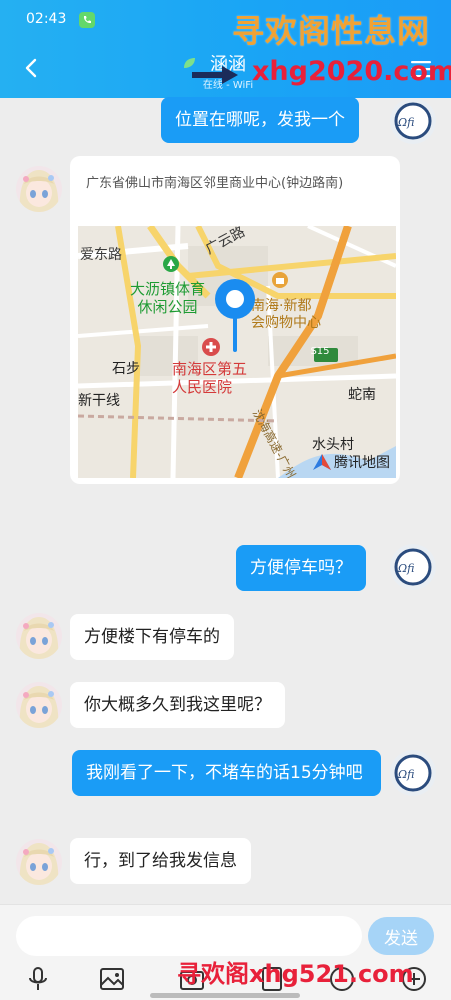 The height and width of the screenshot is (1000, 451). I want to click on contact-message-bubble: 你大概多久到我这里呢？, so click(177, 705).